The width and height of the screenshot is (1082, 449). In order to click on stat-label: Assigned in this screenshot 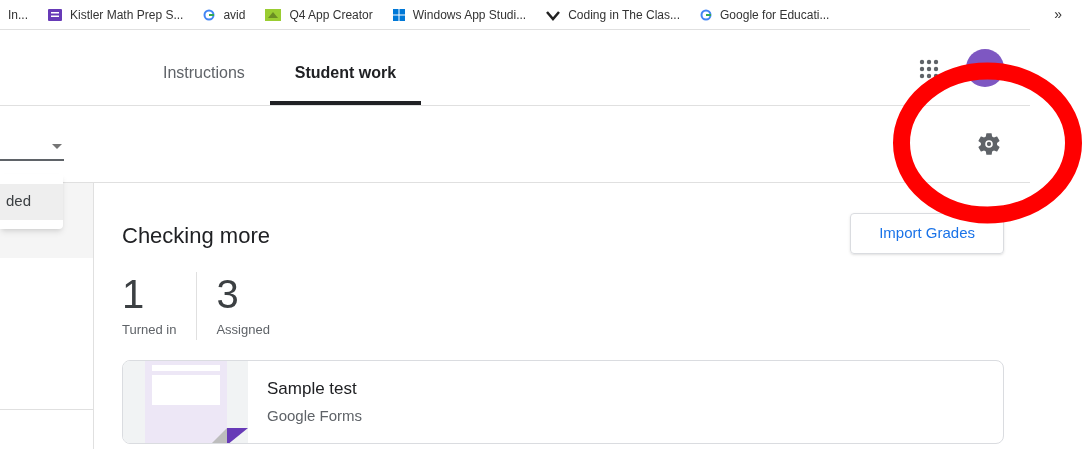, I will do `click(243, 330)`.